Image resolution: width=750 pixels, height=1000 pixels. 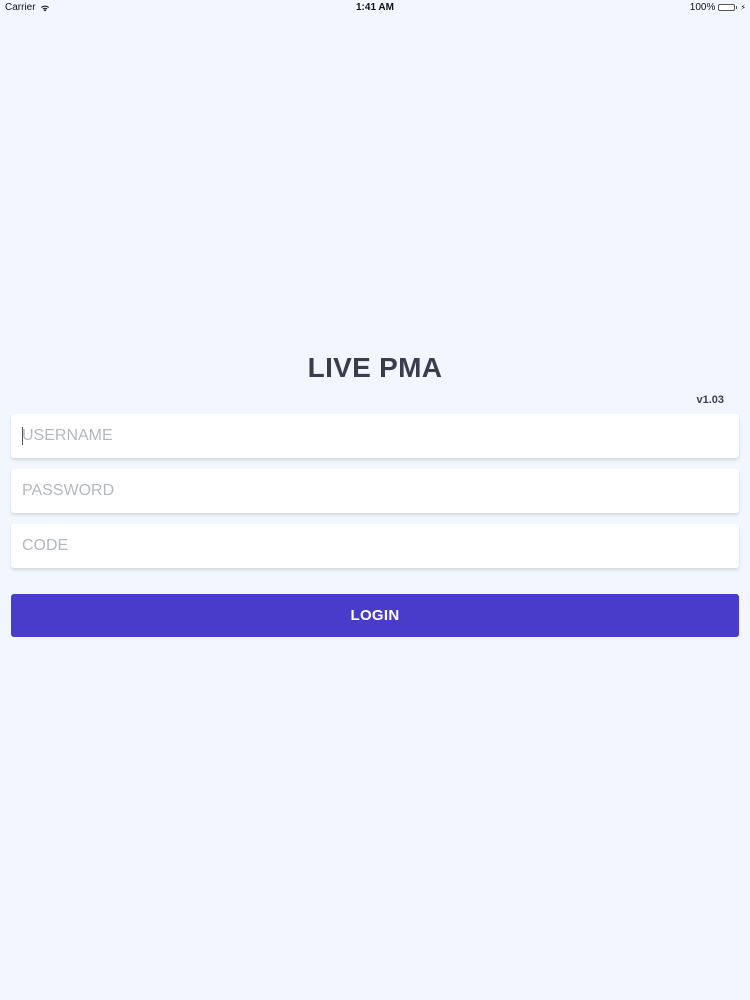 I want to click on code-input, so click(x=375, y=546).